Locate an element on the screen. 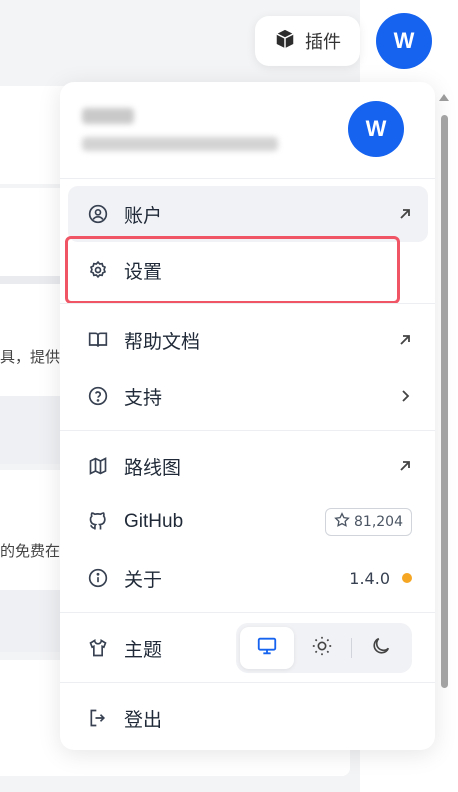 The image size is (458, 792). menu-item-roadmap: 路线图 is located at coordinates (248, 466).